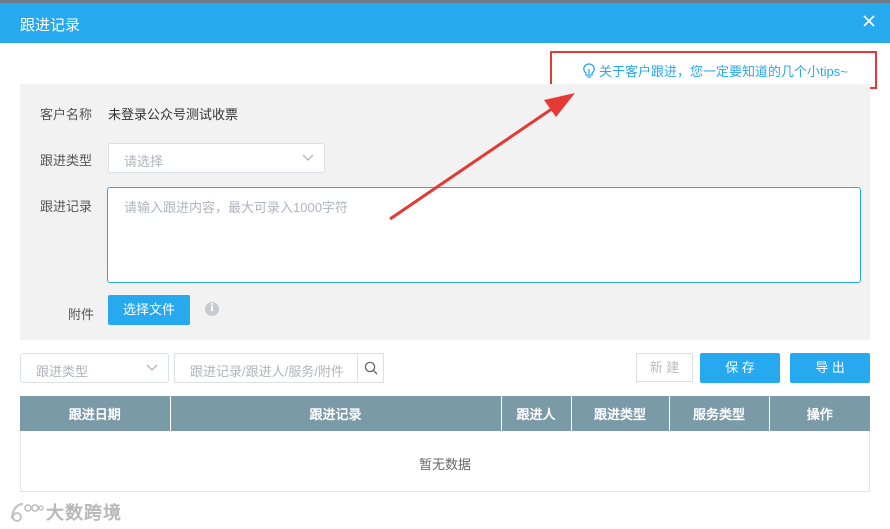 The image size is (890, 529). I want to click on empty-state-row: 暂无数据, so click(445, 461).